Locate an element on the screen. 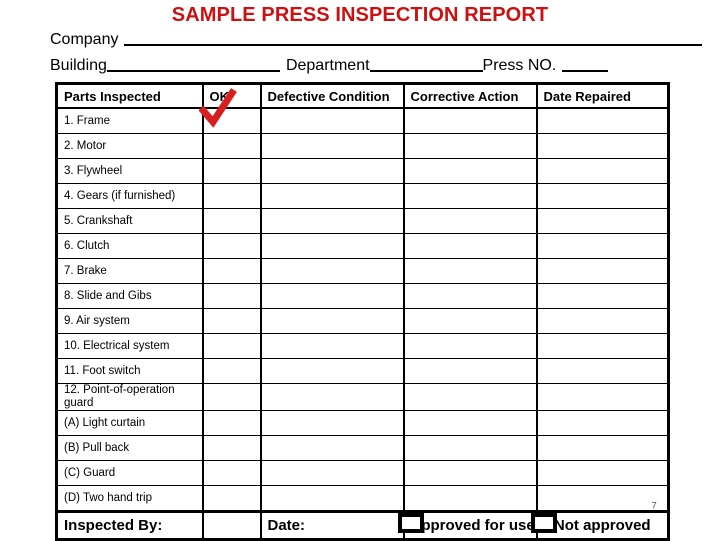 The width and height of the screenshot is (720, 541). date-label: Date: is located at coordinates (286, 525).